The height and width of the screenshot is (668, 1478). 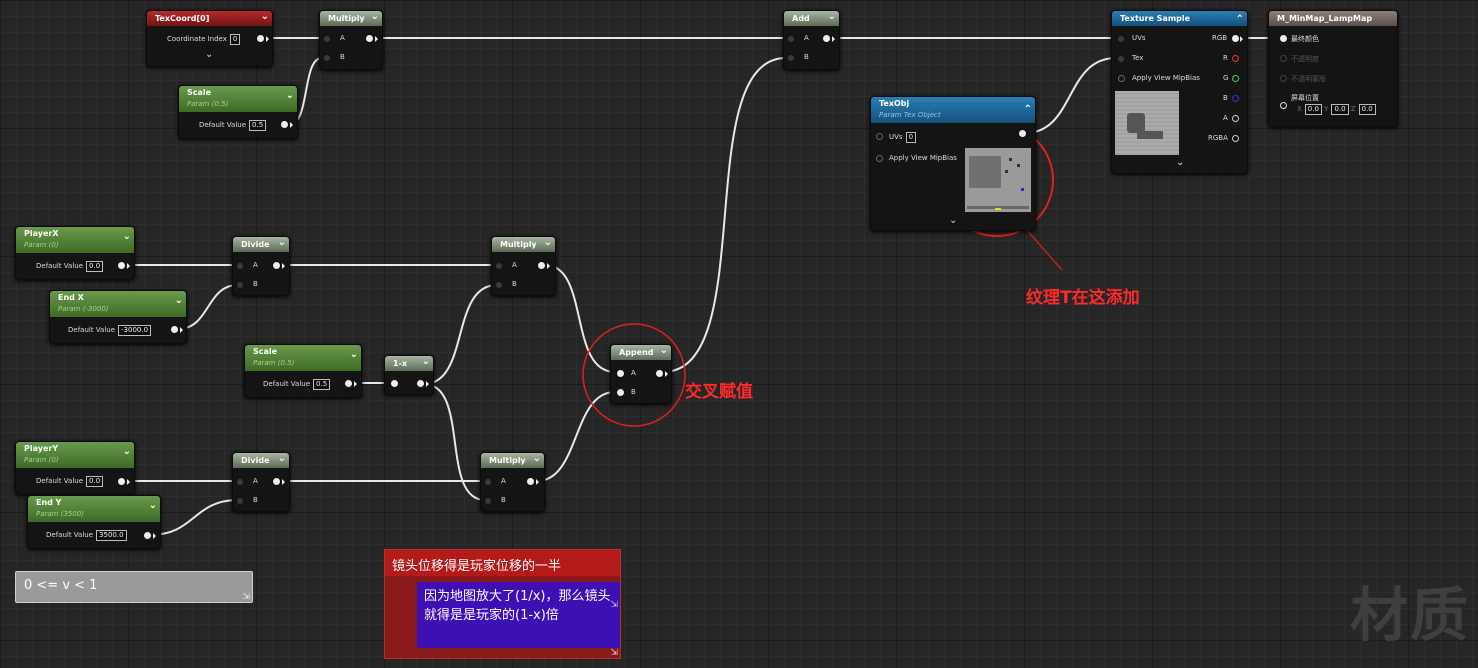 I want to click on output-pin-rgba, so click(x=1235, y=138).